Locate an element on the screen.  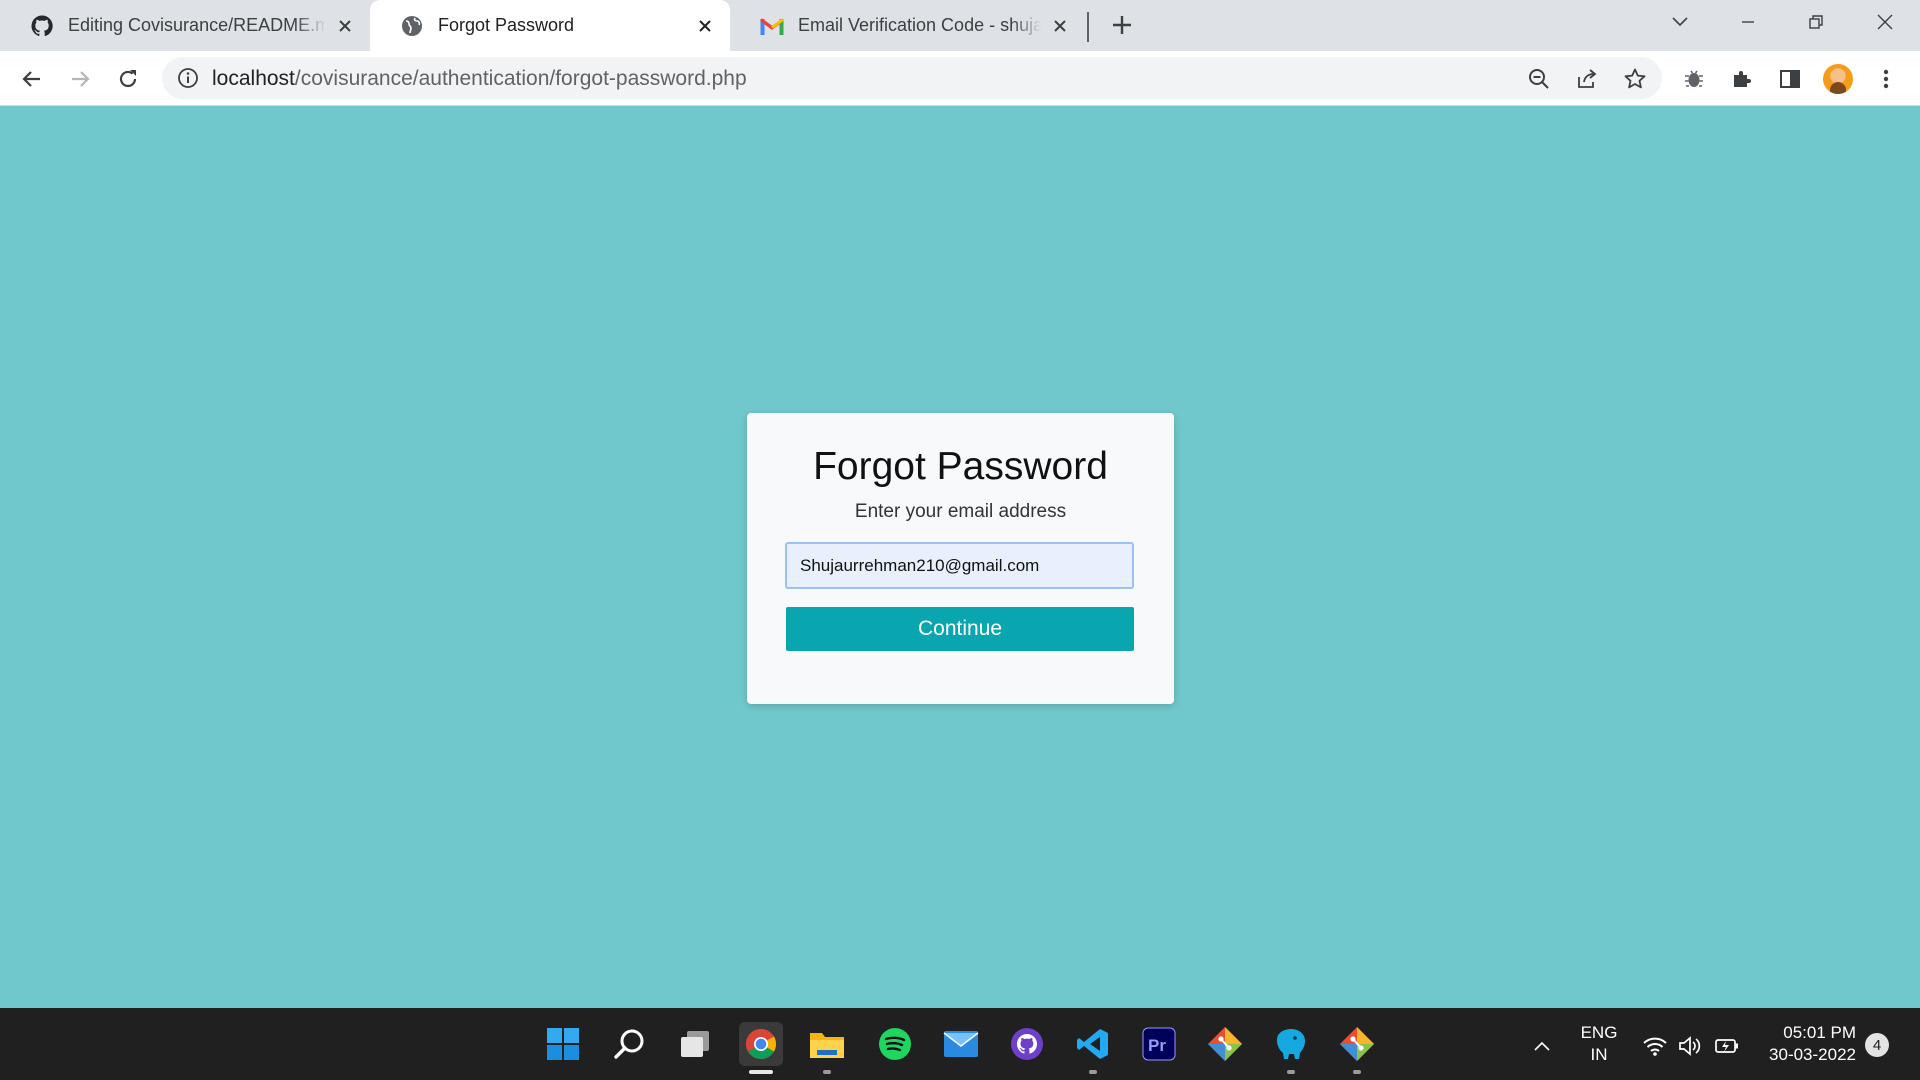
gmail-icon is located at coordinates (772, 26).